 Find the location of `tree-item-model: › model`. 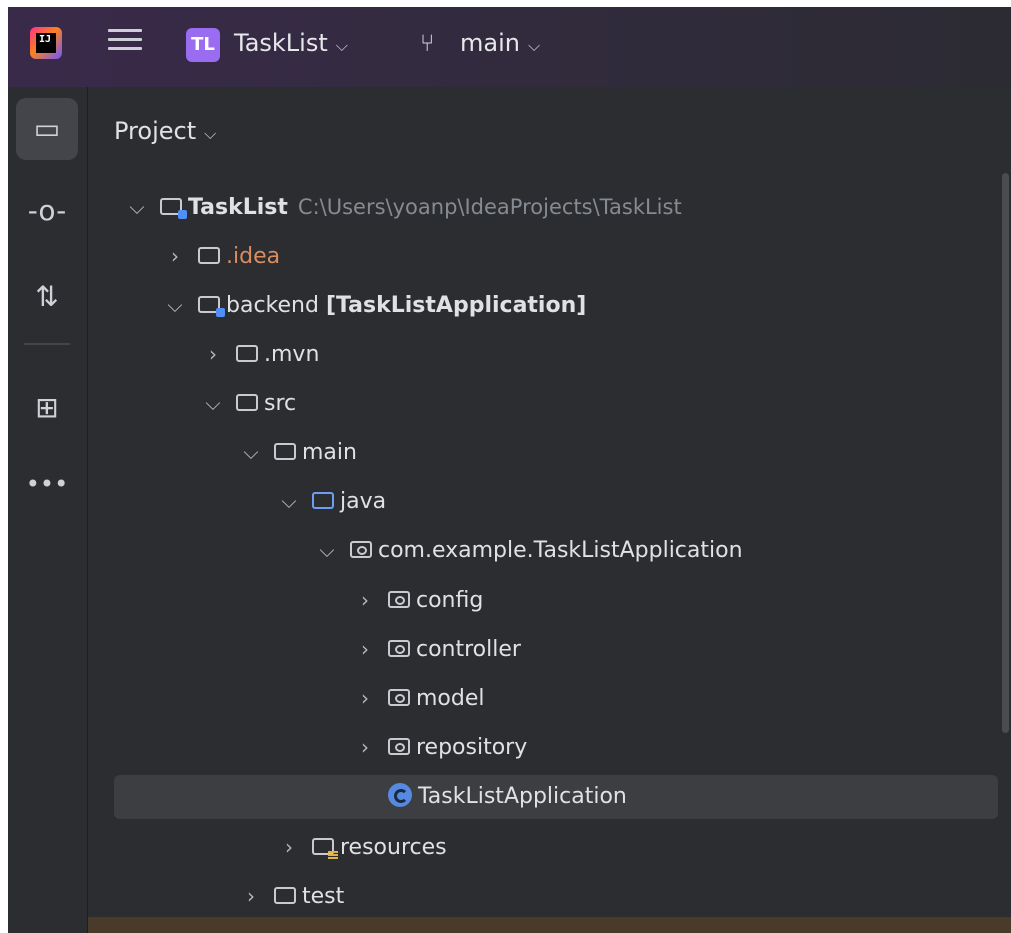

tree-item-model: › model is located at coordinates (418, 698).